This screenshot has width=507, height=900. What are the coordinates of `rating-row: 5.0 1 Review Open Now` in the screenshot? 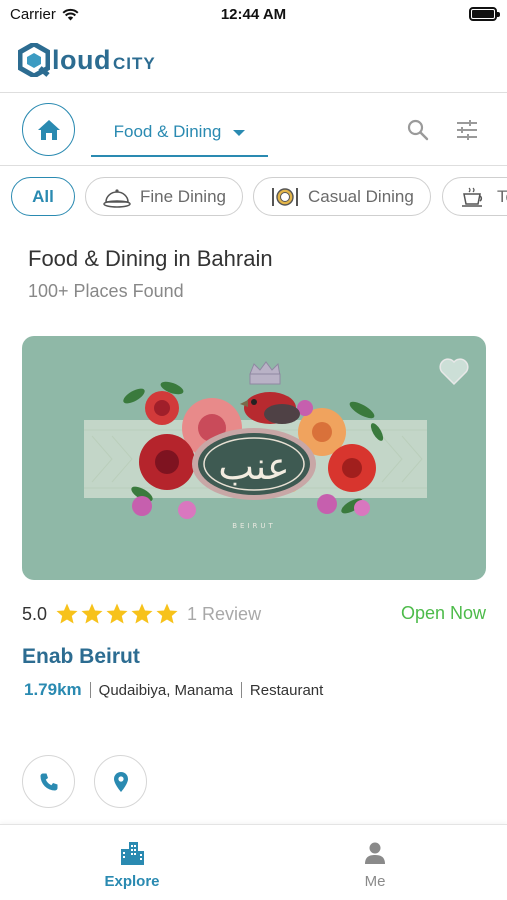 It's located at (254, 614).